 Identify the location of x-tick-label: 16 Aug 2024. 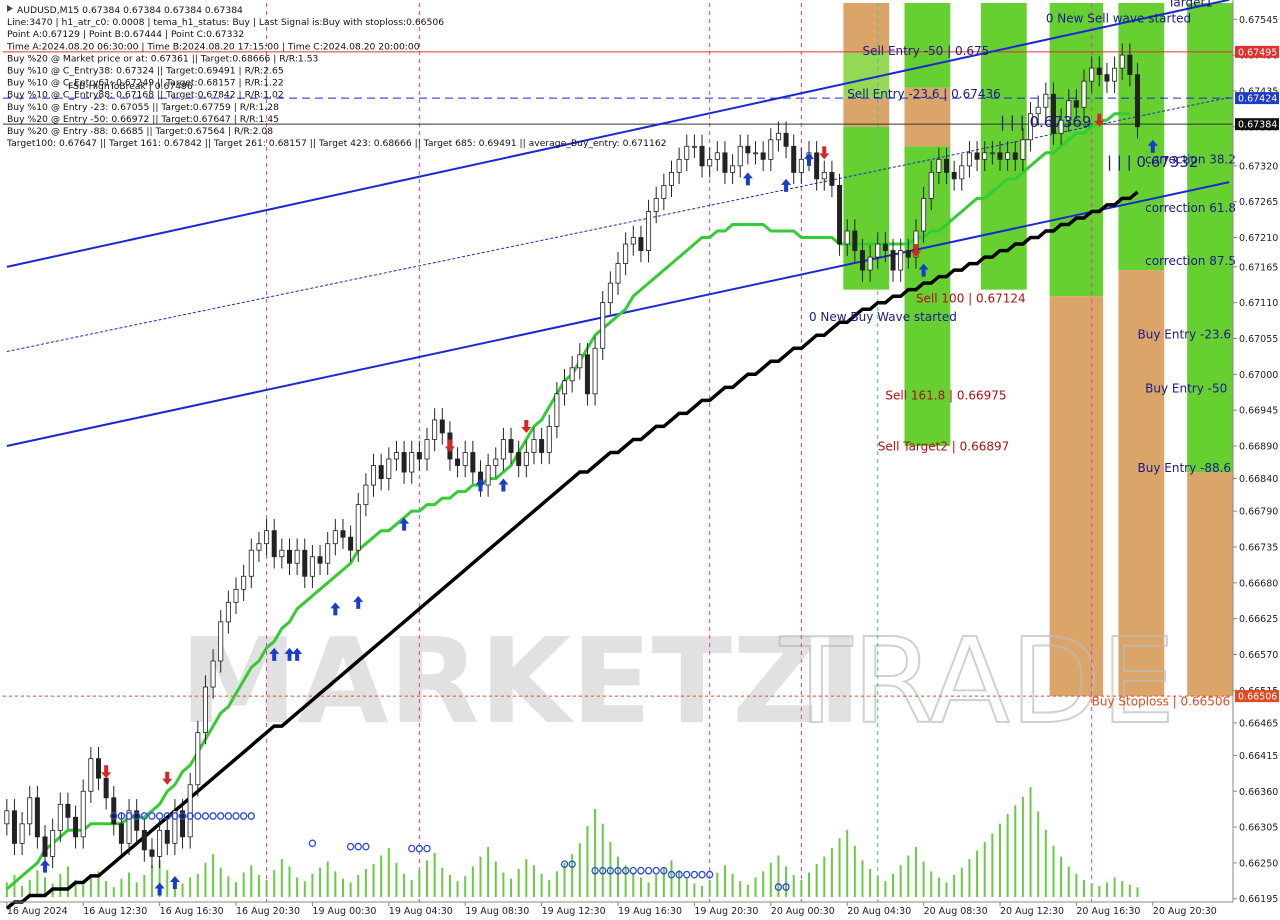
(37, 911).